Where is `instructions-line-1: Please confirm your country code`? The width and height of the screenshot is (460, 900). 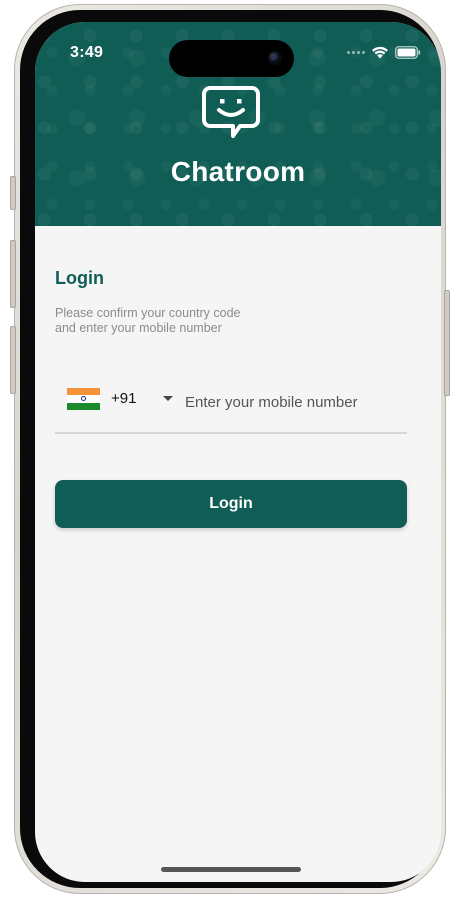
instructions-line-1: Please confirm your country code is located at coordinates (148, 313).